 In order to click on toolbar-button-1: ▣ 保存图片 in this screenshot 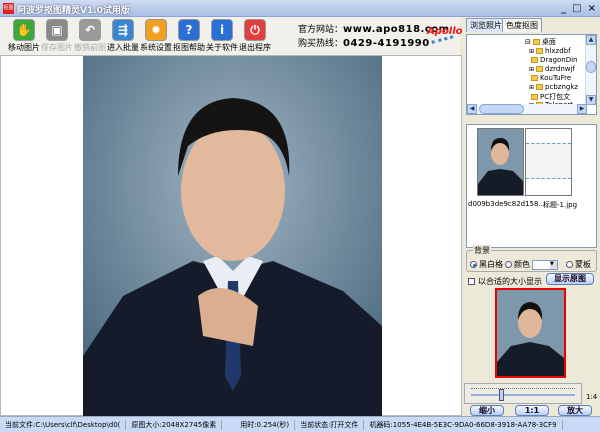, I will do `click(57, 36)`.